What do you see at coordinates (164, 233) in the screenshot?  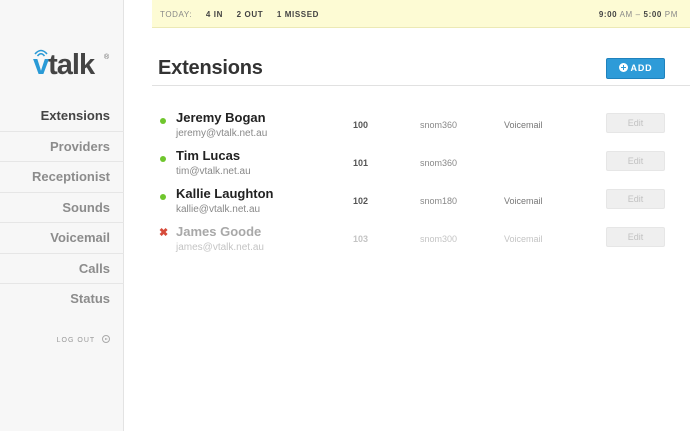 I see `offline-x-icon: ✖` at bounding box center [164, 233].